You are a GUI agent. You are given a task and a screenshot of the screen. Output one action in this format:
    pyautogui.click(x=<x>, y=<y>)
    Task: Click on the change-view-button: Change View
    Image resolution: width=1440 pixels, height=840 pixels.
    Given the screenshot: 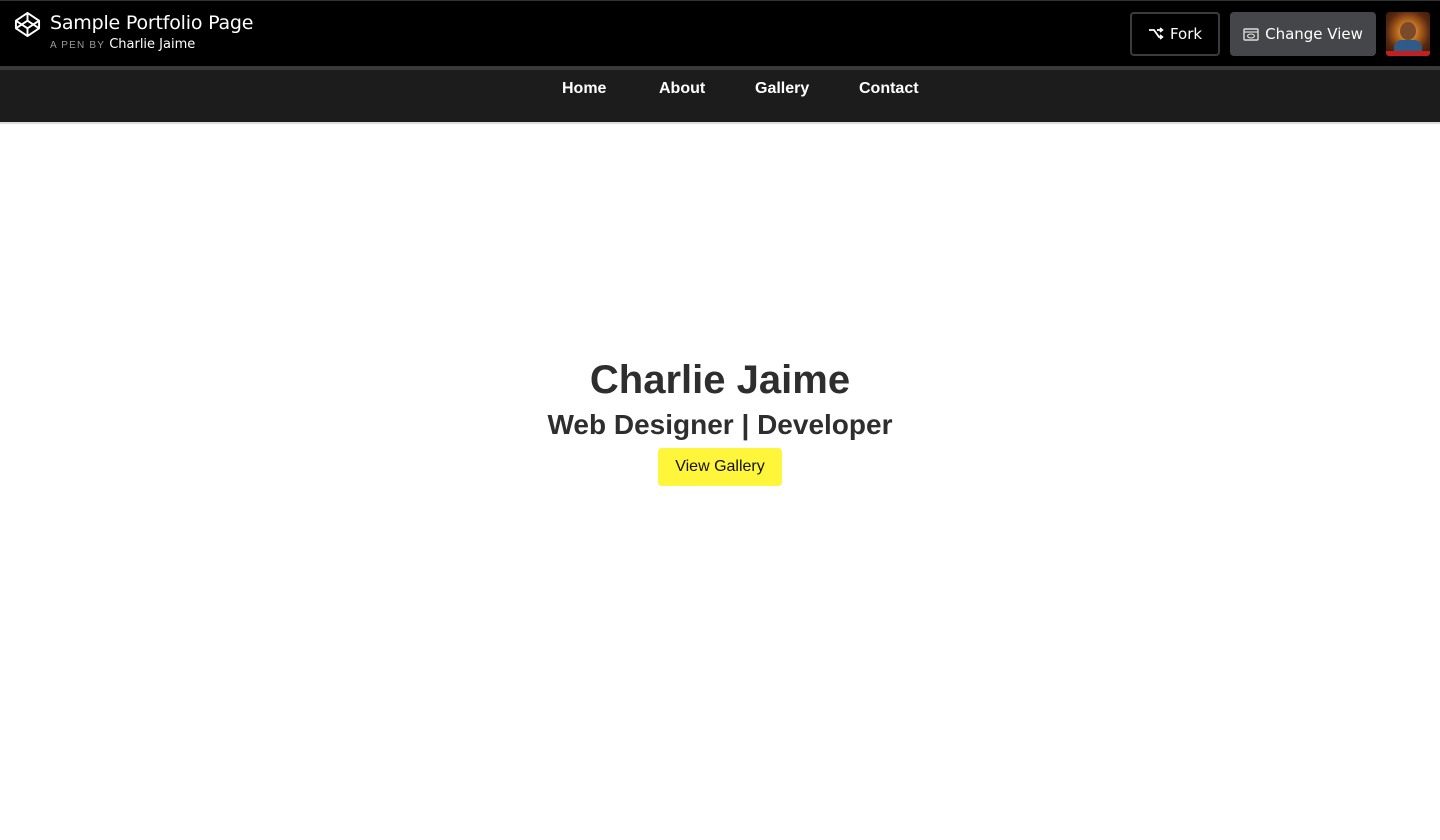 What is the action you would take?
    pyautogui.click(x=1303, y=34)
    